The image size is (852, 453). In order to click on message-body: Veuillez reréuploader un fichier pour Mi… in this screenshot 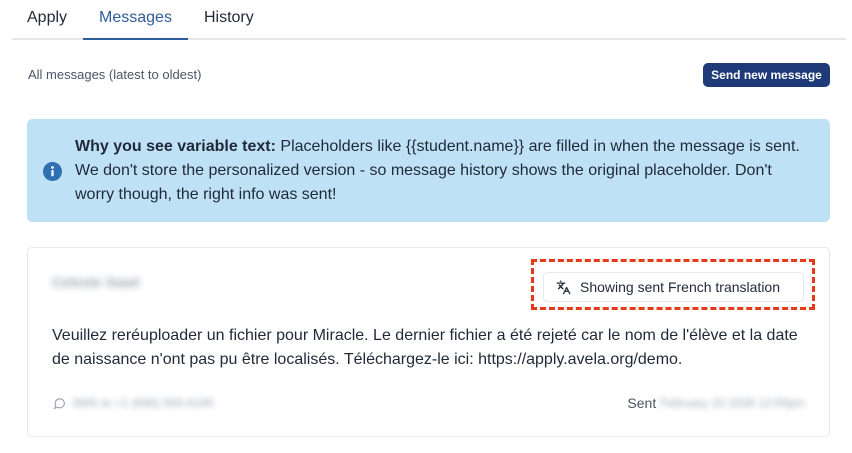, I will do `click(425, 347)`.